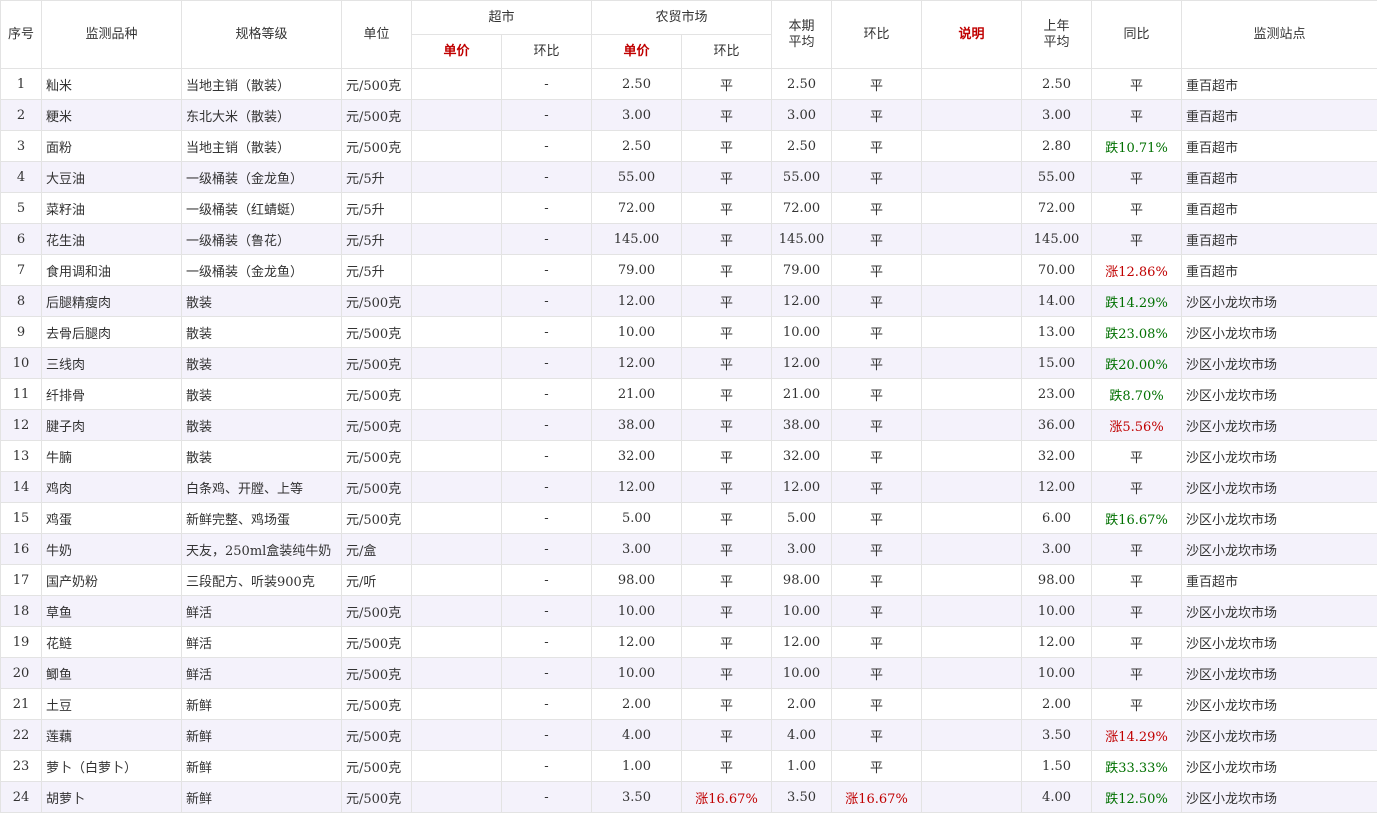 This screenshot has height=813, width=1377. What do you see at coordinates (546, 51) in the screenshot?
I see `header-supermarket-mom: 环比` at bounding box center [546, 51].